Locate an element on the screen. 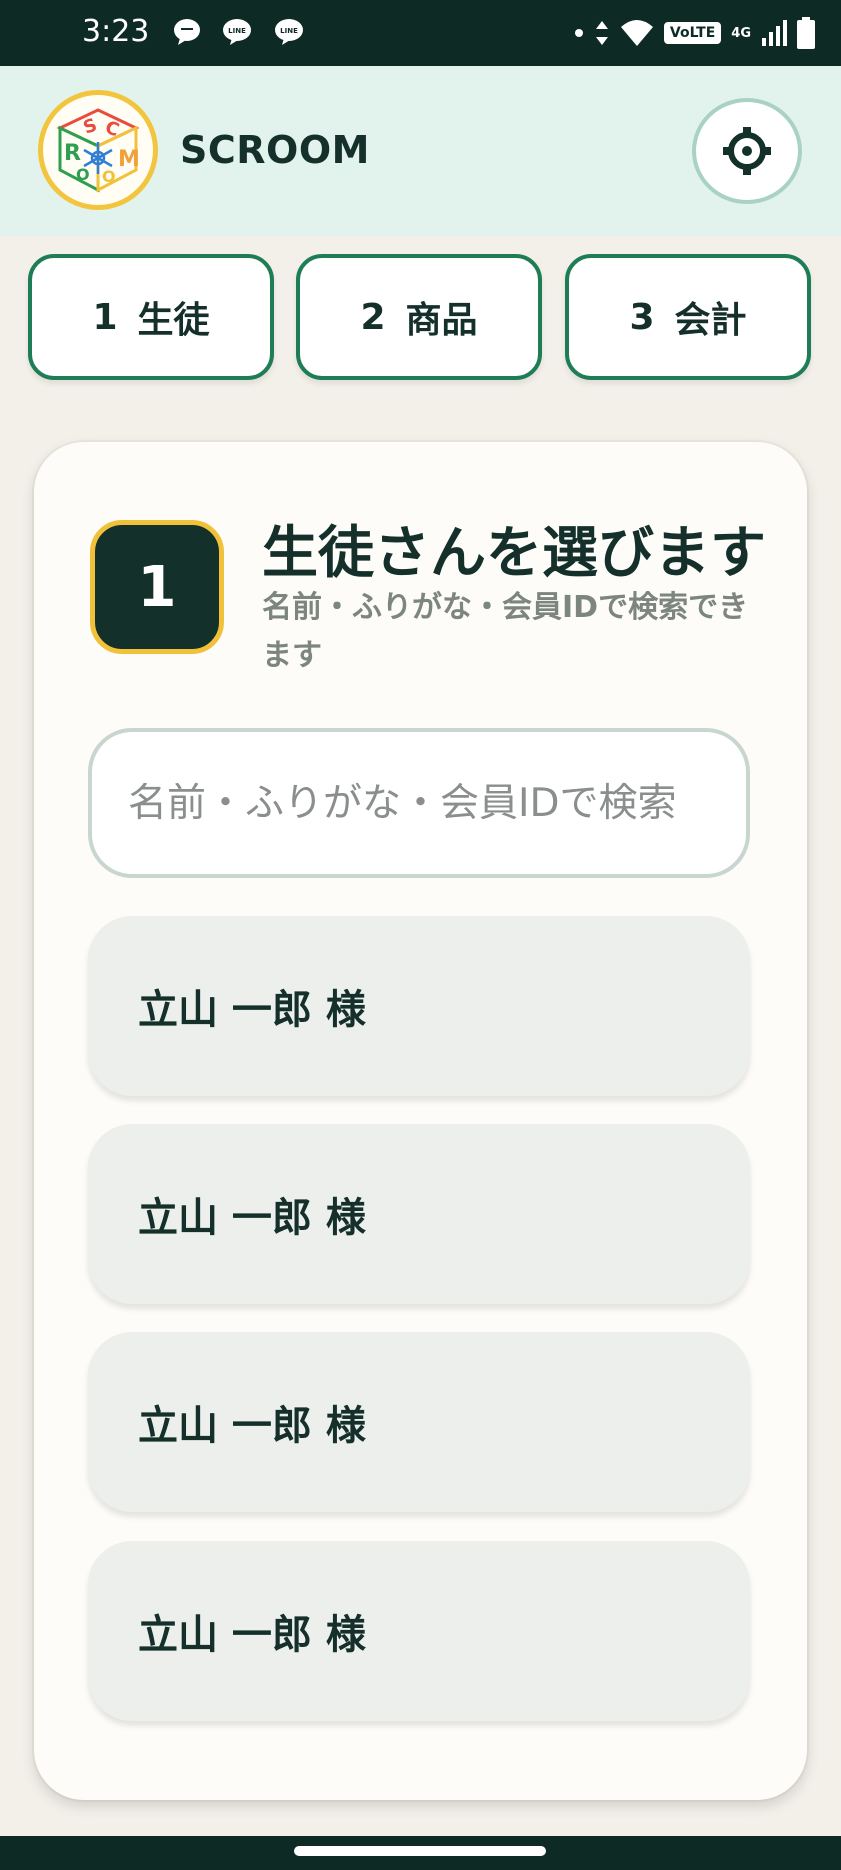 Image resolution: width=841 pixels, height=1870 pixels. settings-button is located at coordinates (747, 151).